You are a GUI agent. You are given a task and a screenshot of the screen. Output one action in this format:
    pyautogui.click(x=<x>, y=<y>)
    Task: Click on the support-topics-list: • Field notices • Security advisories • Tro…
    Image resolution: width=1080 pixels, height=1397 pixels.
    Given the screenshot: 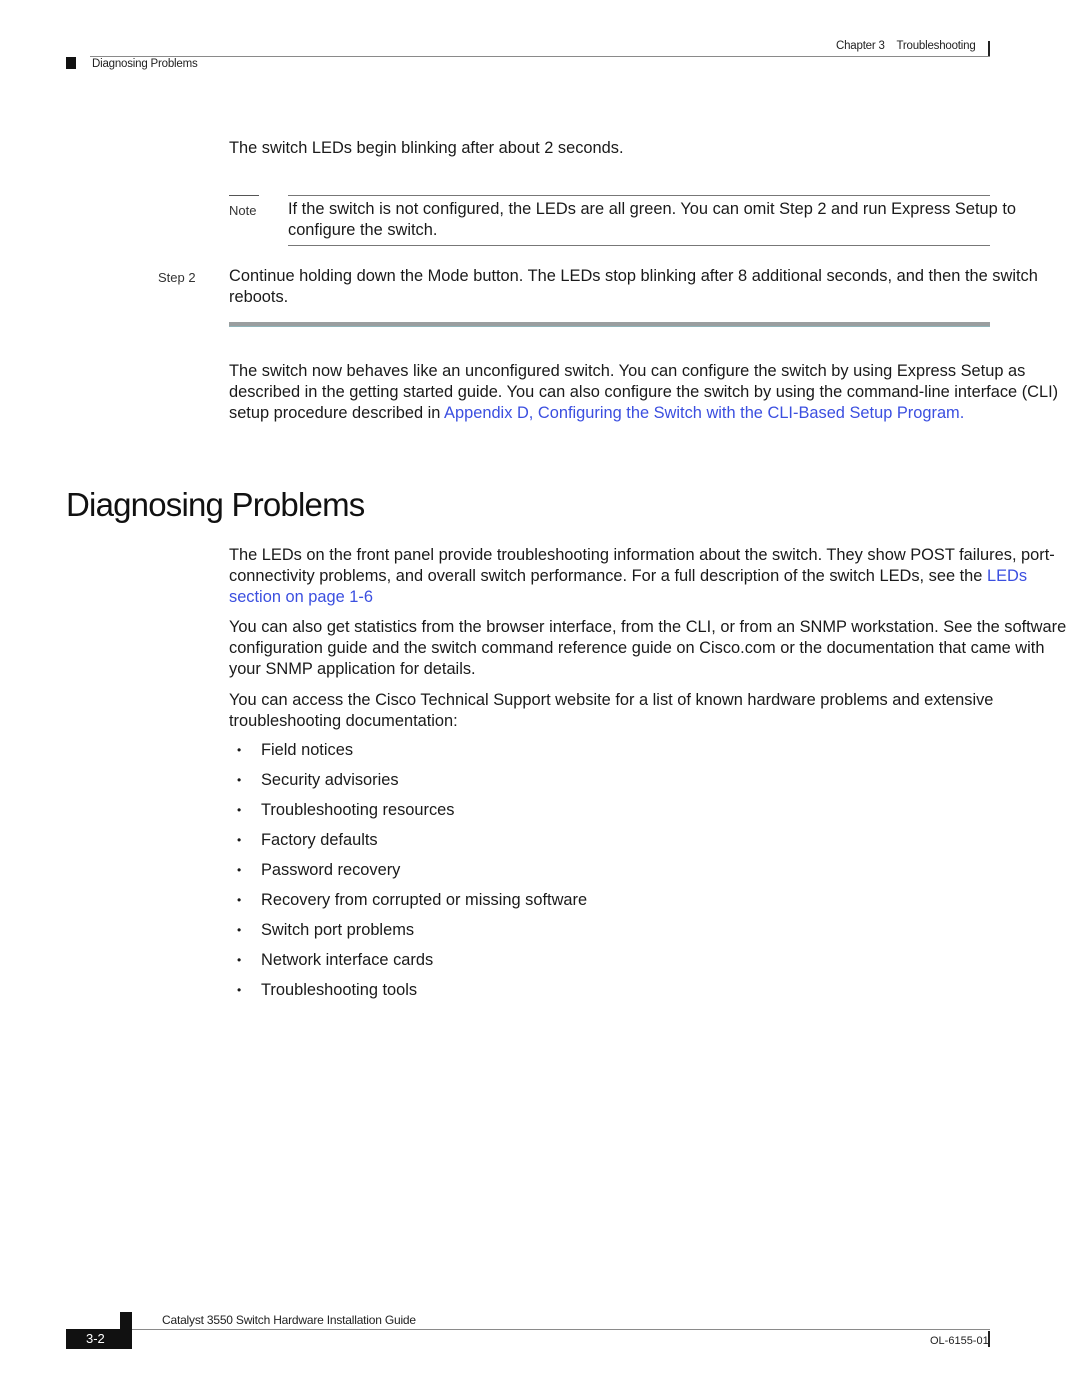 What is the action you would take?
    pyautogui.click(x=408, y=875)
    